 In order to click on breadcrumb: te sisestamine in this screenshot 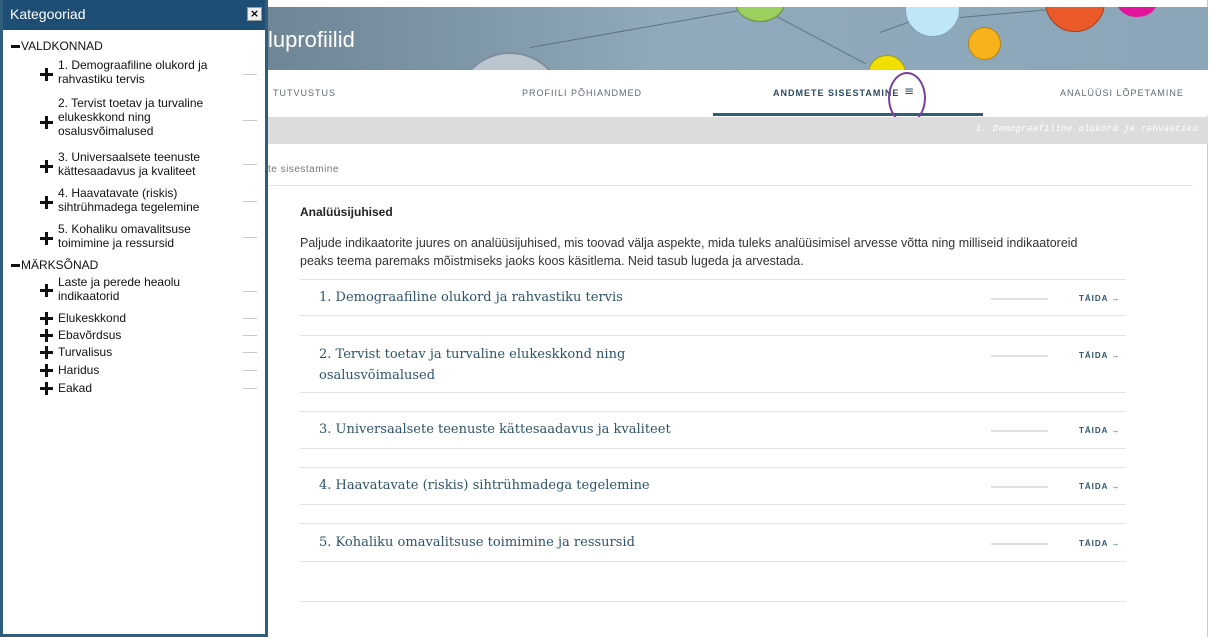, I will do `click(303, 169)`.